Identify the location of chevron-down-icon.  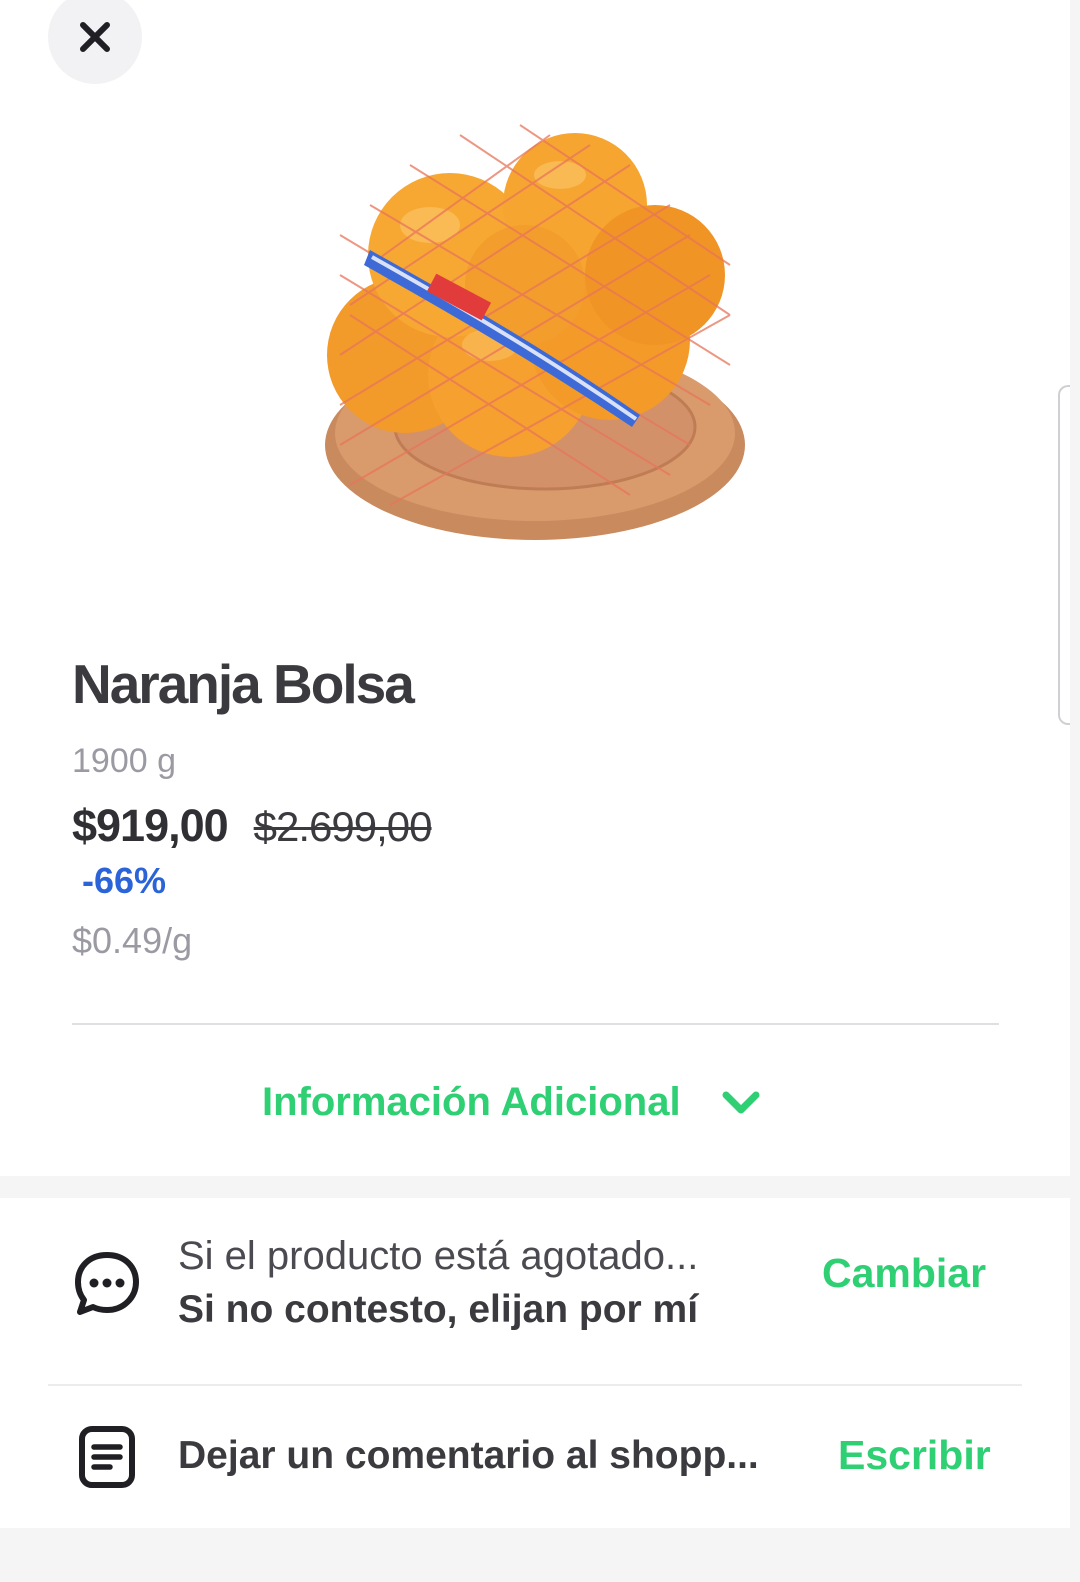
(741, 1102).